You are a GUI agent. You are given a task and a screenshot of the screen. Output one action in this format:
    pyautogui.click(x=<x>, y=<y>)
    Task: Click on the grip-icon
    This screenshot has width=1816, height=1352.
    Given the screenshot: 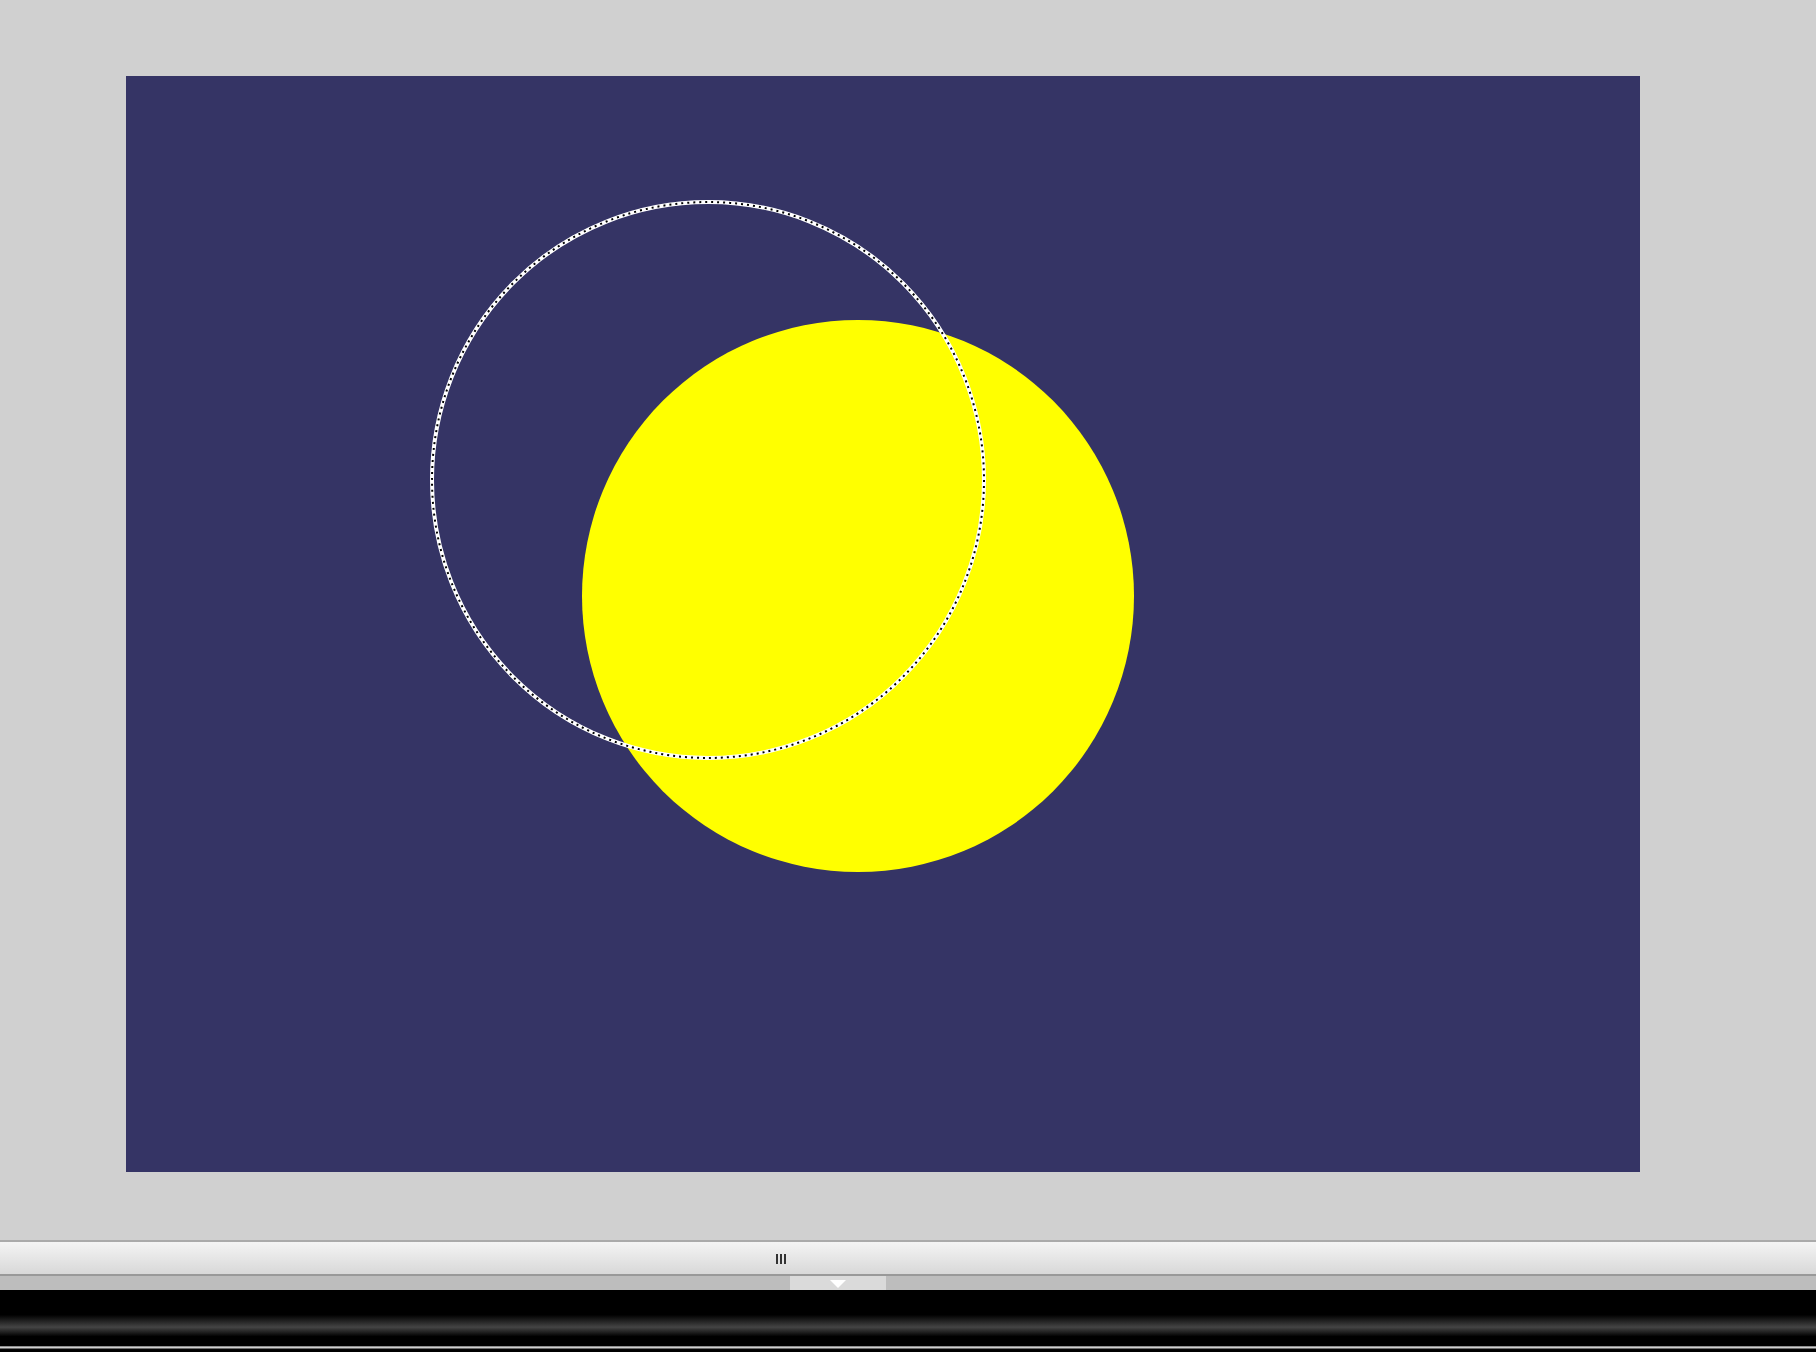 What is the action you would take?
    pyautogui.click(x=782, y=1258)
    